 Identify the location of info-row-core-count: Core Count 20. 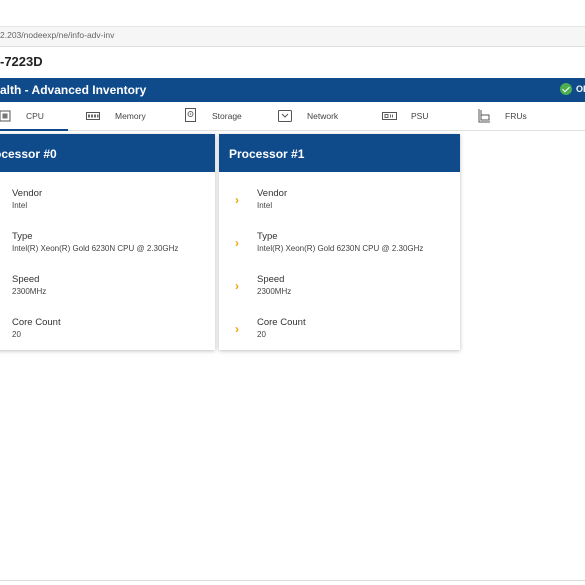
(107, 337).